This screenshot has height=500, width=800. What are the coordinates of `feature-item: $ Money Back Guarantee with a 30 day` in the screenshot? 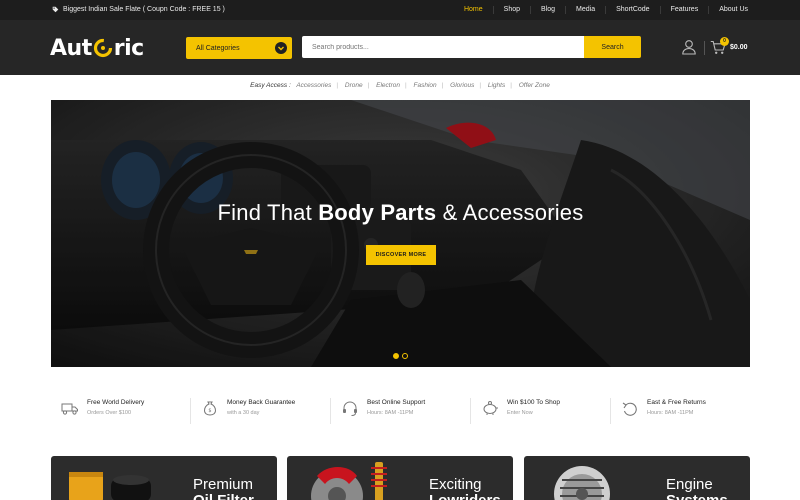 It's located at (260, 411).